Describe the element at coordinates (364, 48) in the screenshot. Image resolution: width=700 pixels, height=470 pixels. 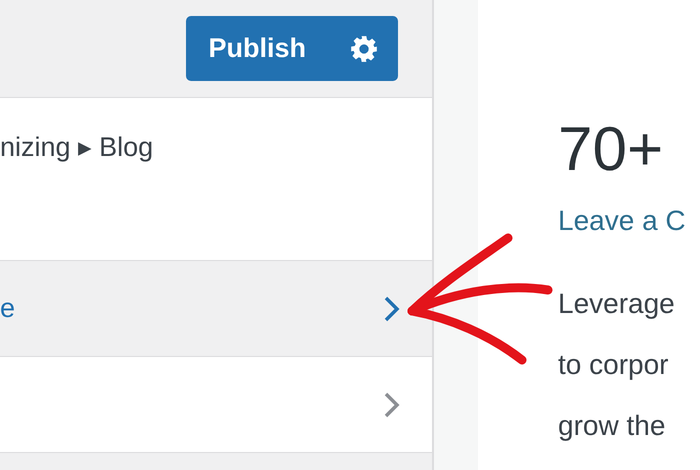
I see `settings-icon` at that location.